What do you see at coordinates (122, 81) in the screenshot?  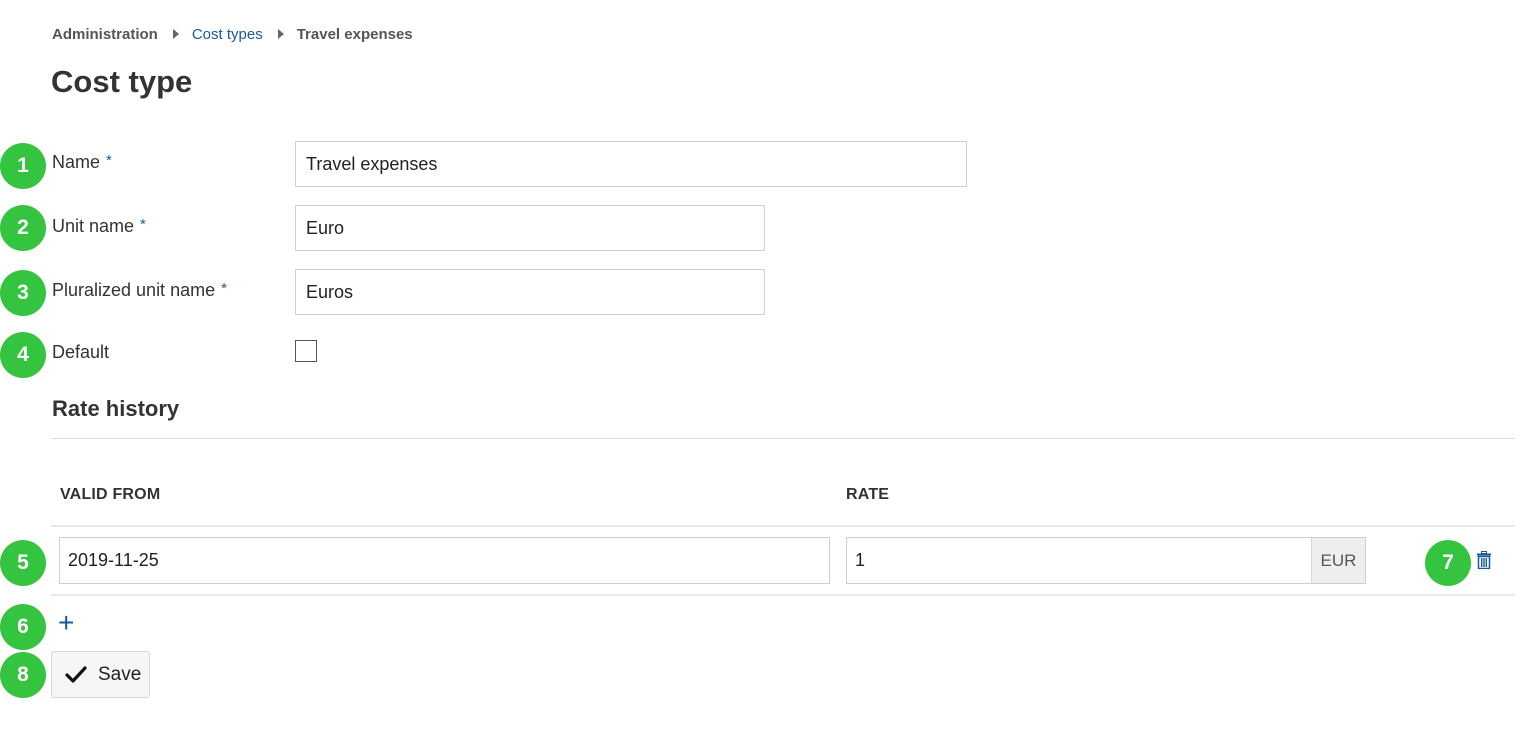 I see `page-title: Cost type` at bounding box center [122, 81].